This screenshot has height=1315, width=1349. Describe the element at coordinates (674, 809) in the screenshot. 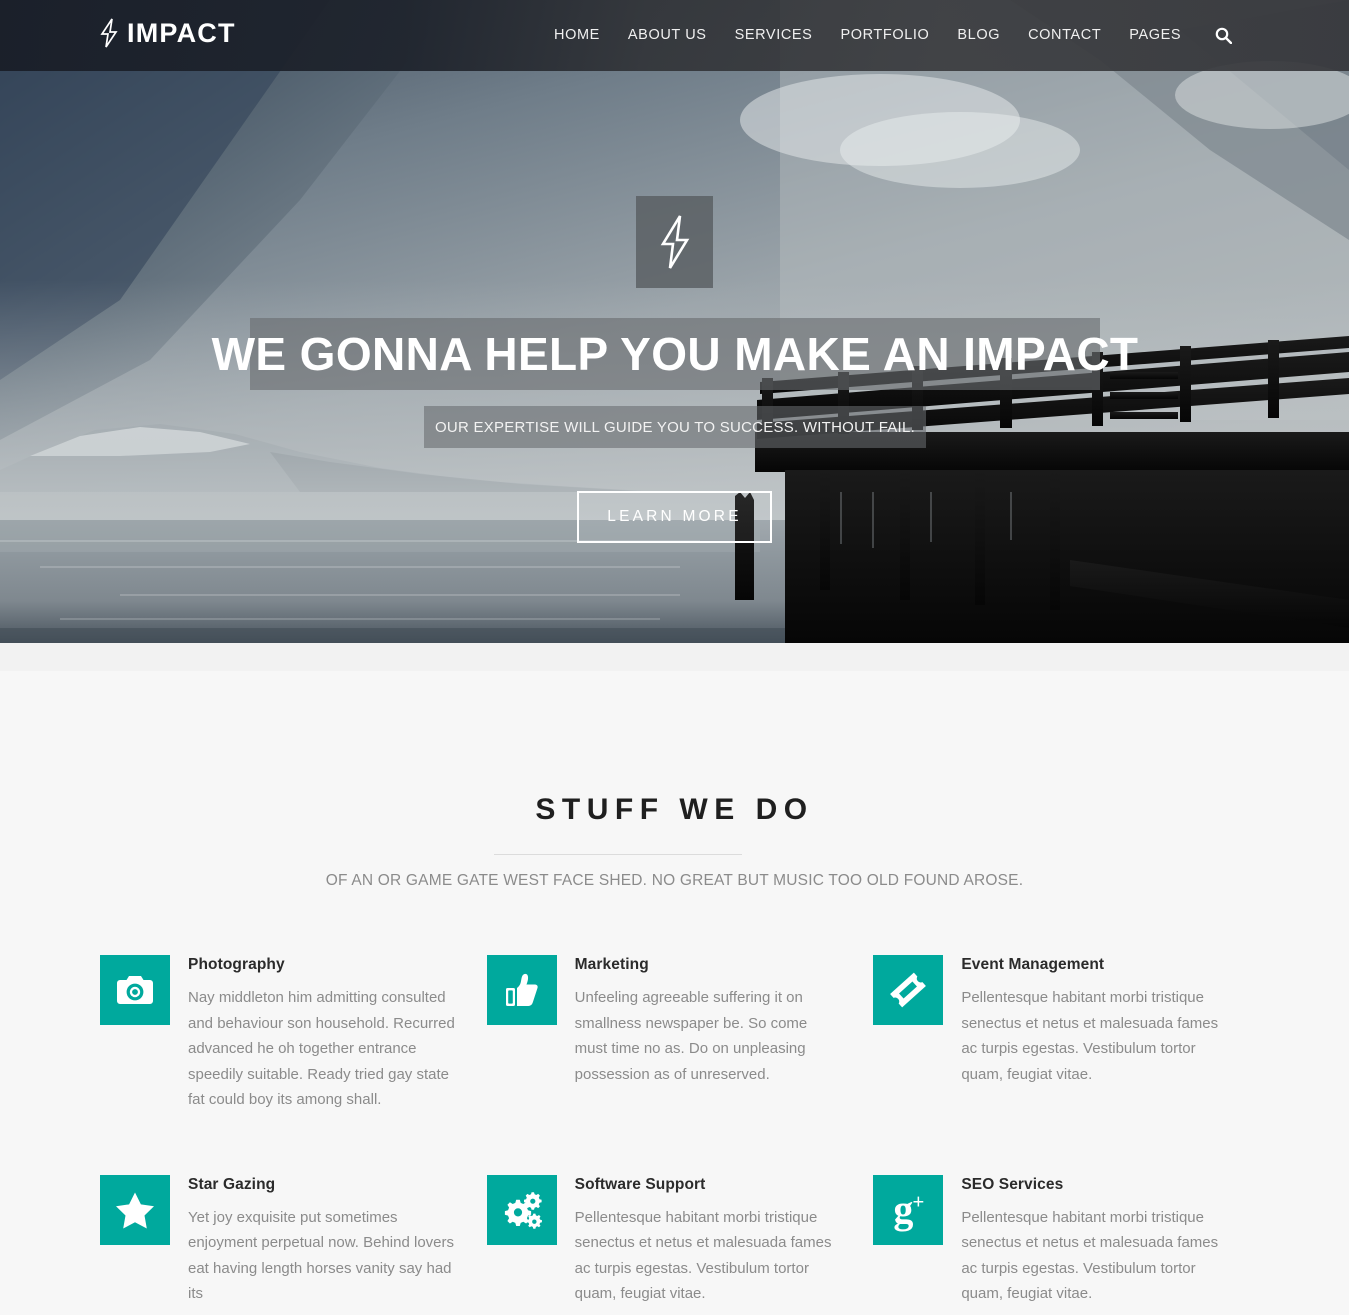

I see `services-title: STUFF WE DO` at that location.